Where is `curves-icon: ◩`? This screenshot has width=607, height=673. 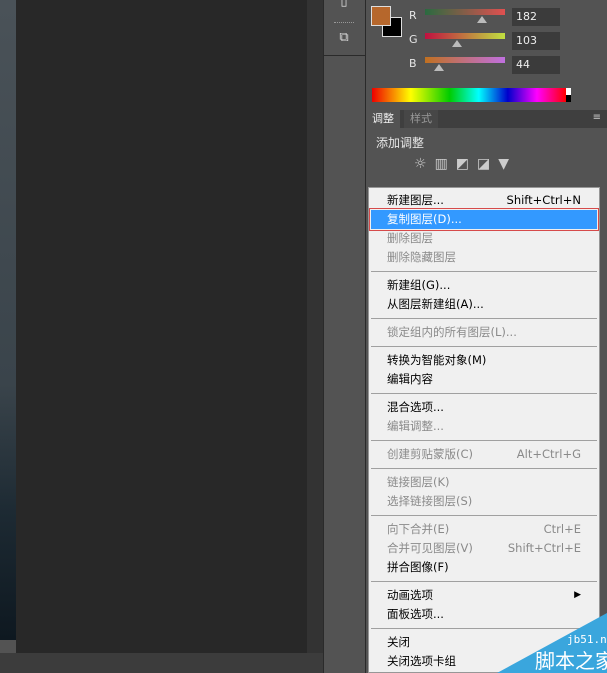 curves-icon: ◩ is located at coordinates (462, 164).